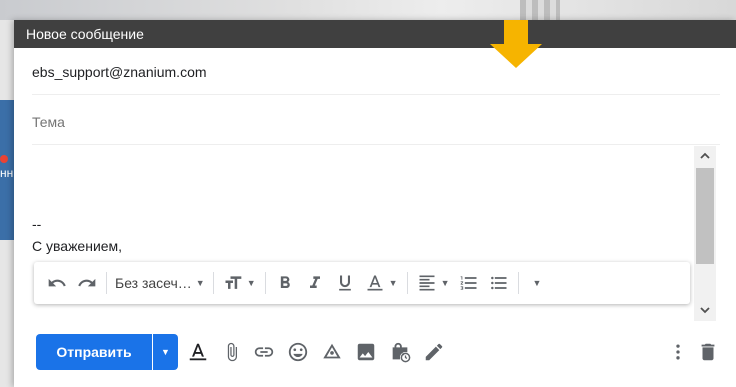  I want to click on numbered-list-button, so click(469, 283).